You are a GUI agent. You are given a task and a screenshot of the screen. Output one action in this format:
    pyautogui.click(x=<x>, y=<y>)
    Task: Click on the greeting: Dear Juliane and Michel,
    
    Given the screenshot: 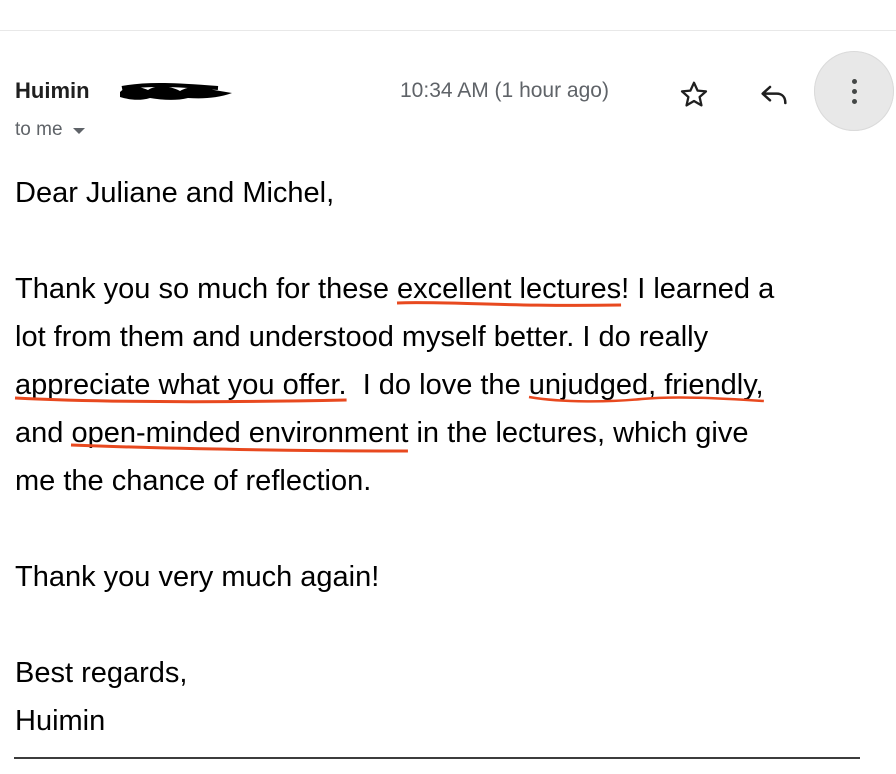 What is the action you would take?
    pyautogui.click(x=175, y=193)
    